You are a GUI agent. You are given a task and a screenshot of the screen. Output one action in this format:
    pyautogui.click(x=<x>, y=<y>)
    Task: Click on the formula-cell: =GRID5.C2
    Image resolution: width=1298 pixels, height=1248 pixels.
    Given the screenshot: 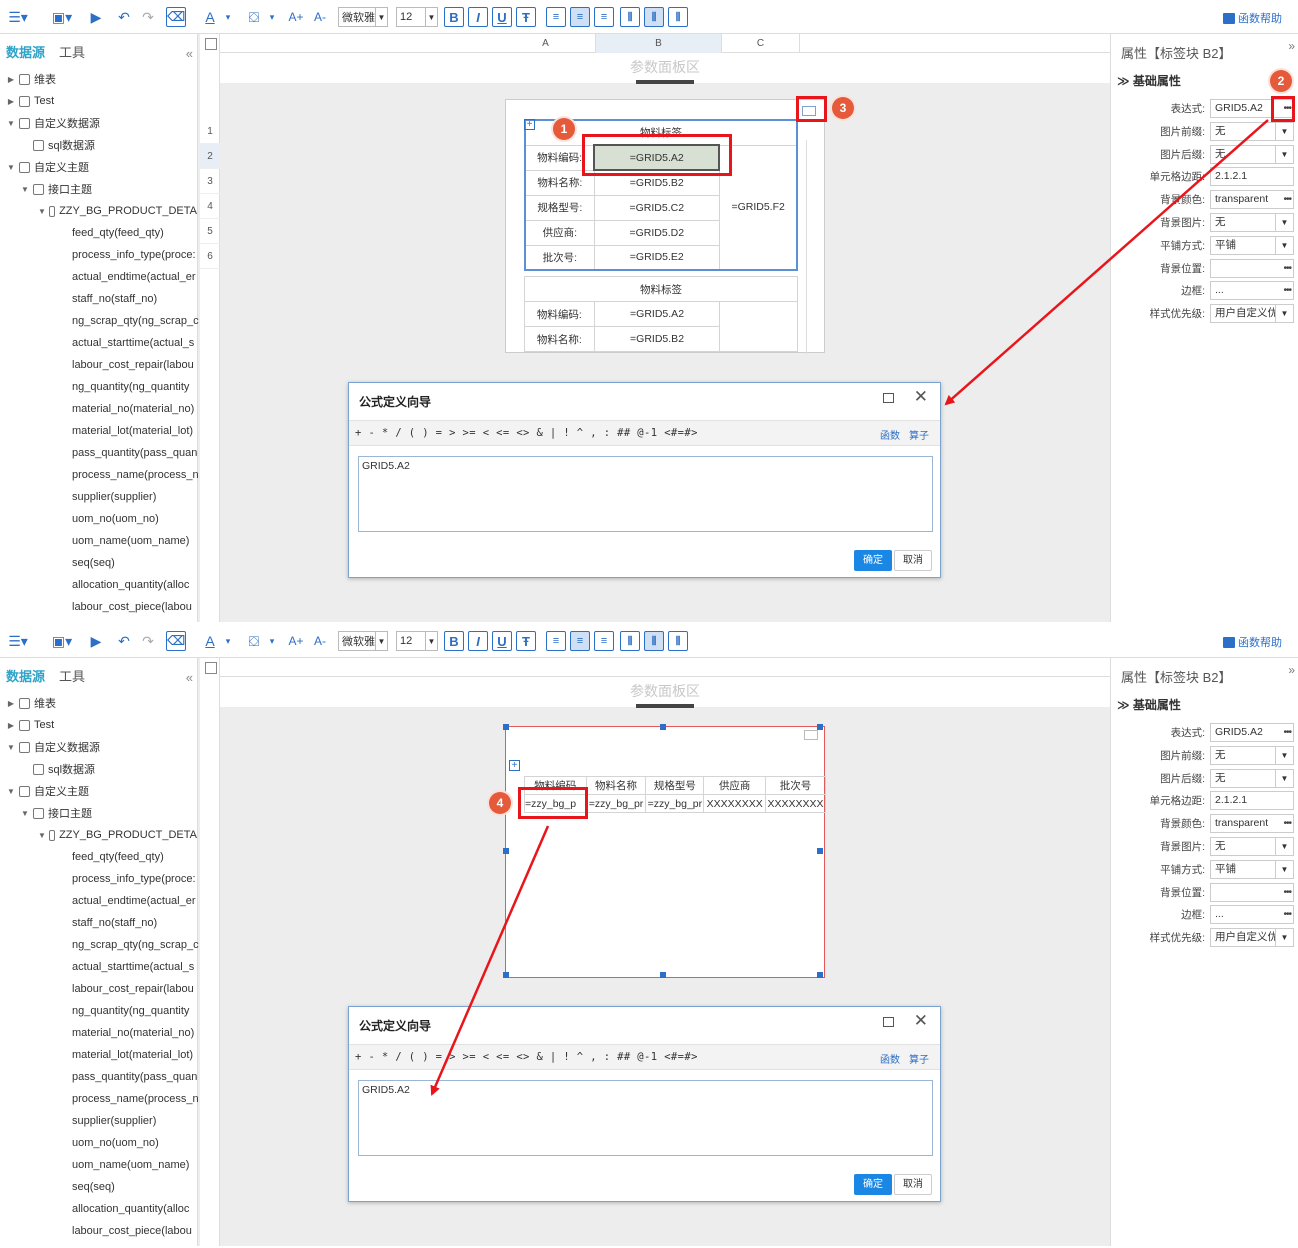 What is the action you would take?
    pyautogui.click(x=656, y=207)
    